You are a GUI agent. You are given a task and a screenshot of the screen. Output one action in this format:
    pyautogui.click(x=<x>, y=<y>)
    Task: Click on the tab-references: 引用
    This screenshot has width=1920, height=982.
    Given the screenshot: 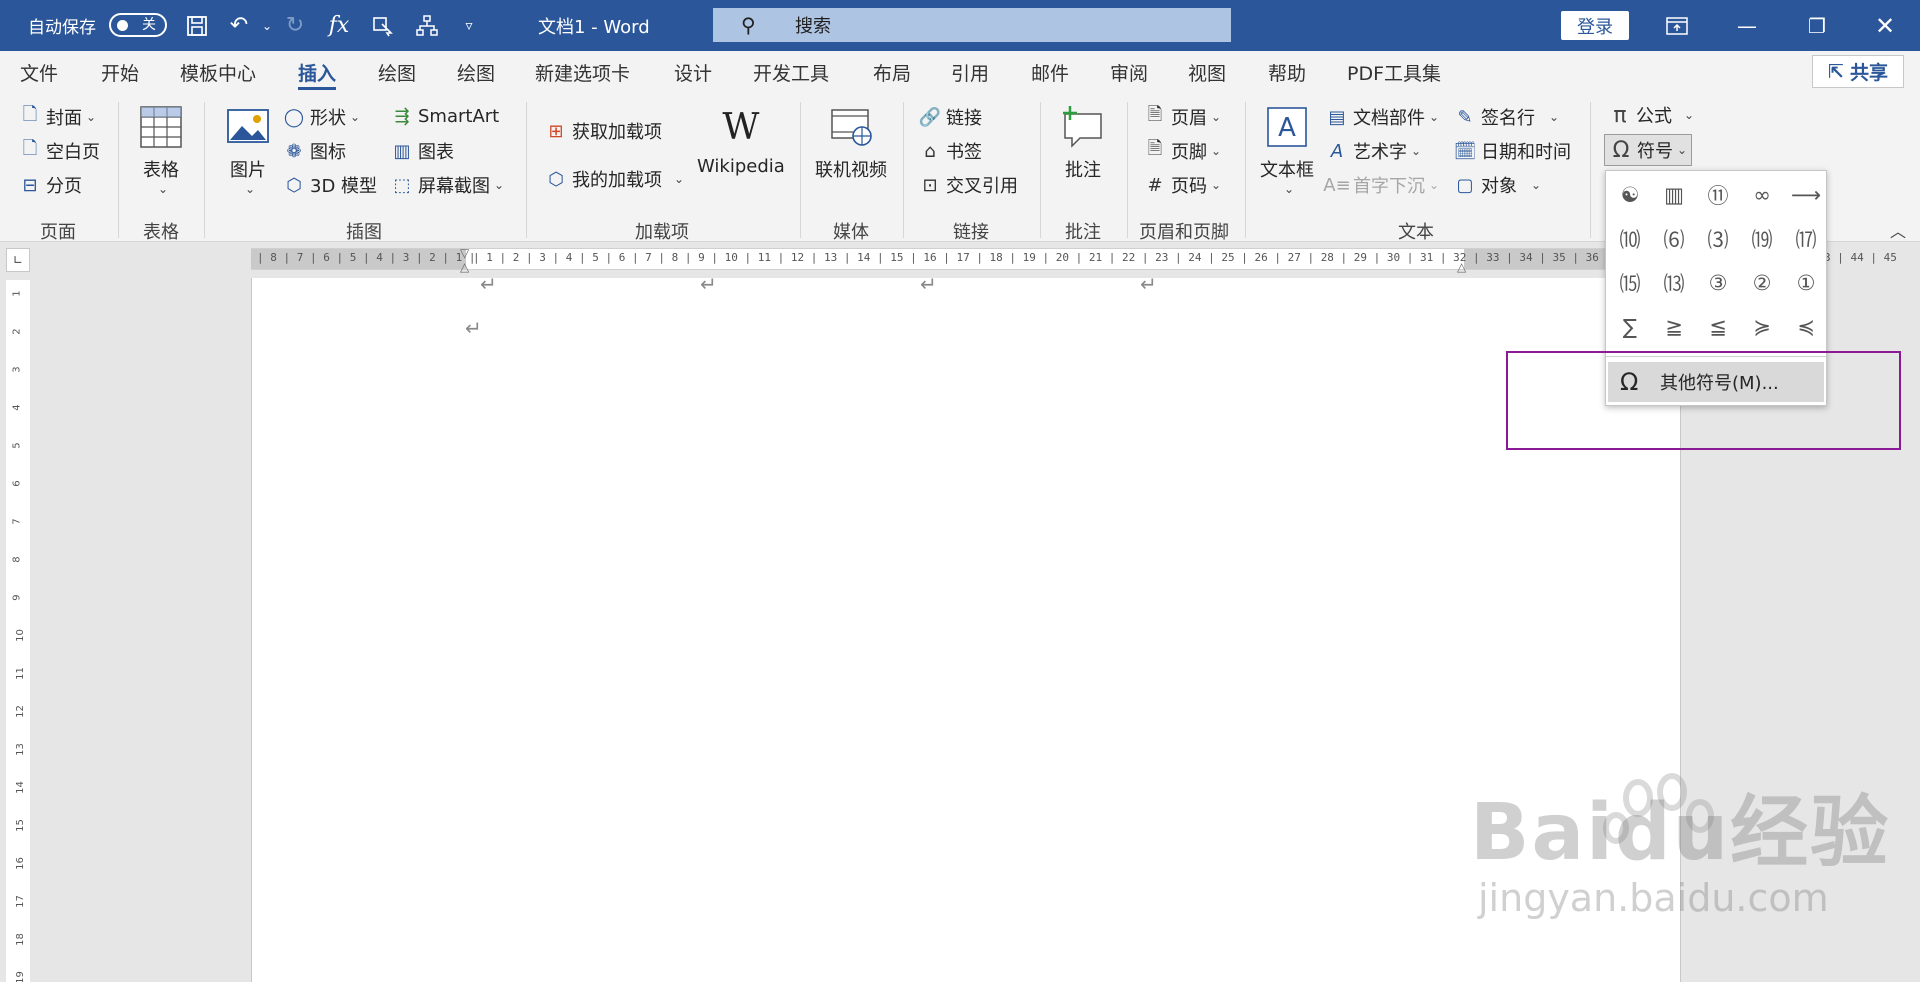 What is the action you would take?
    pyautogui.click(x=970, y=72)
    